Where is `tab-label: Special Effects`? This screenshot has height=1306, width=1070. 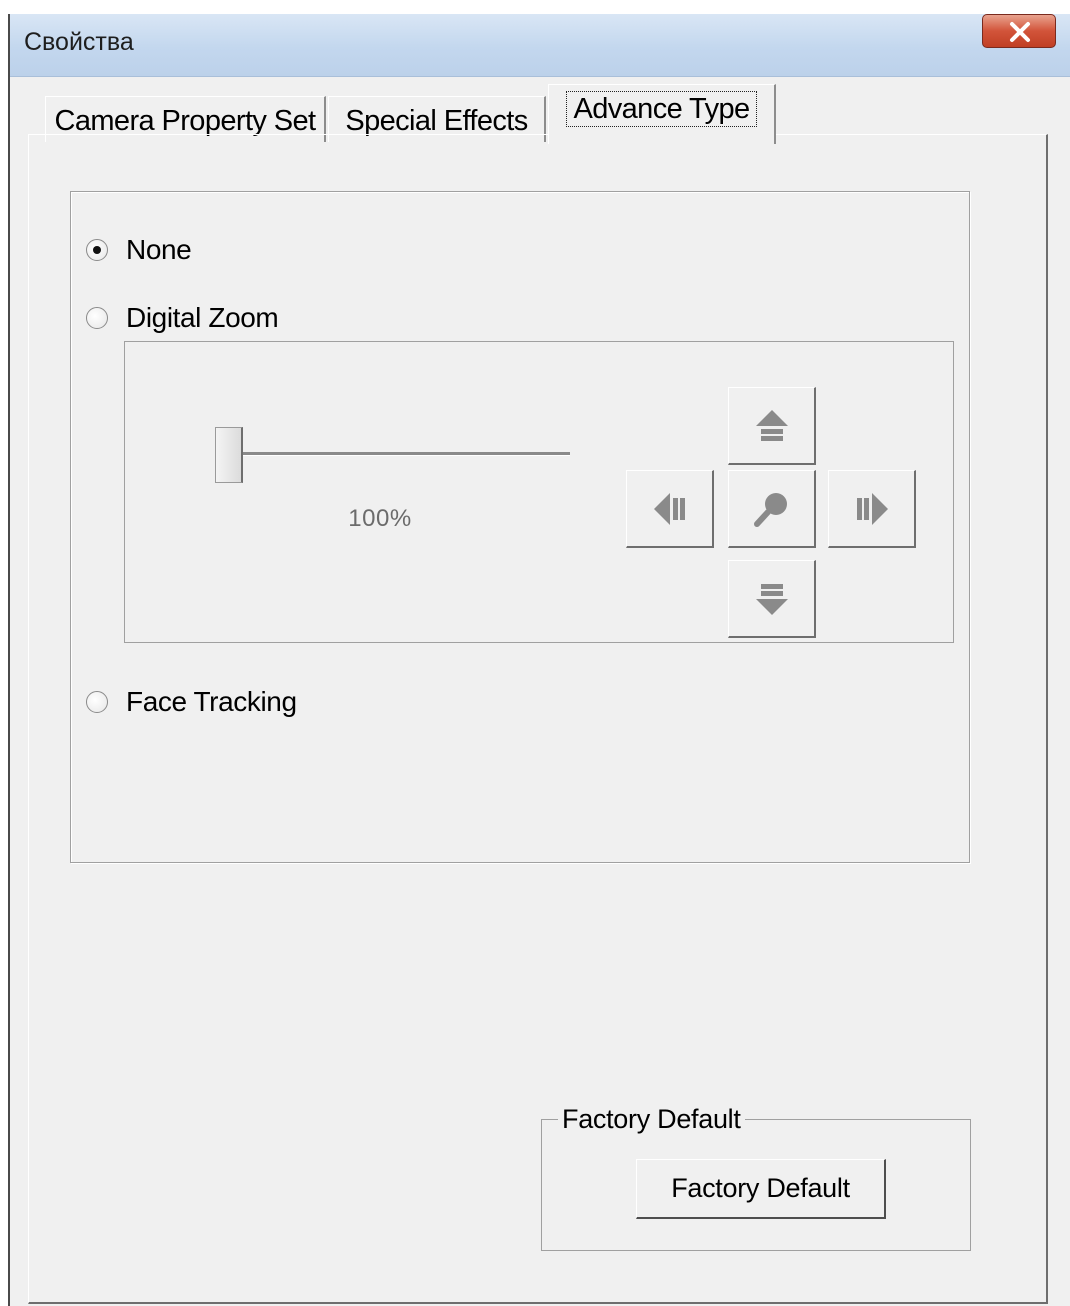
tab-label: Special Effects is located at coordinates (436, 121).